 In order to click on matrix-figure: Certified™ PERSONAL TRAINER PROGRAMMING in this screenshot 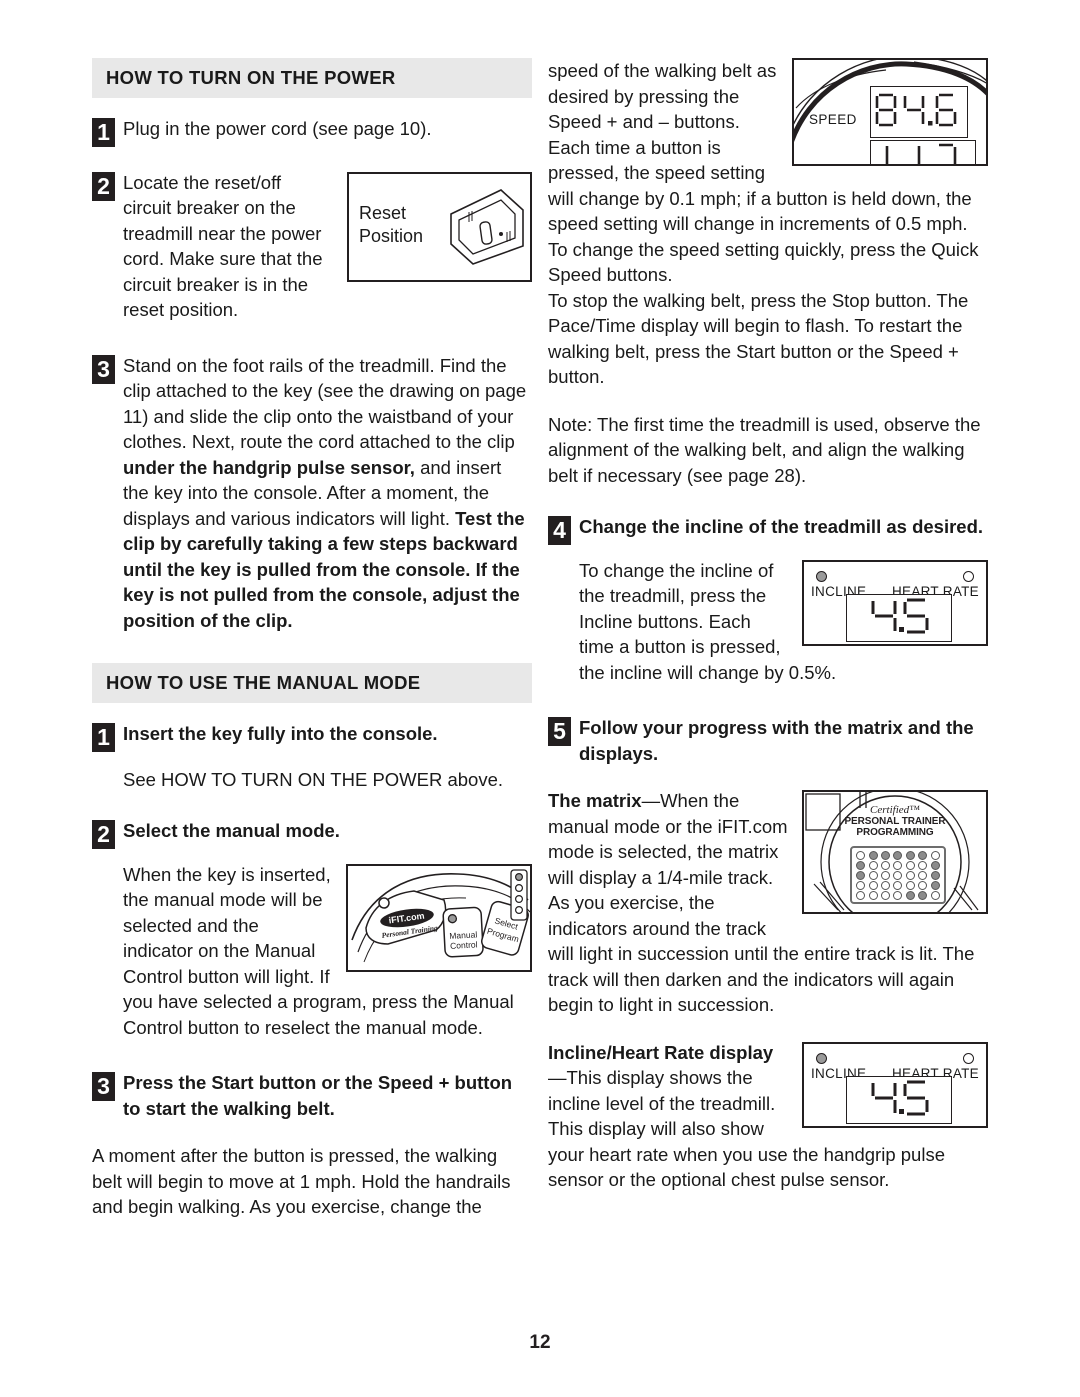, I will do `click(895, 852)`.